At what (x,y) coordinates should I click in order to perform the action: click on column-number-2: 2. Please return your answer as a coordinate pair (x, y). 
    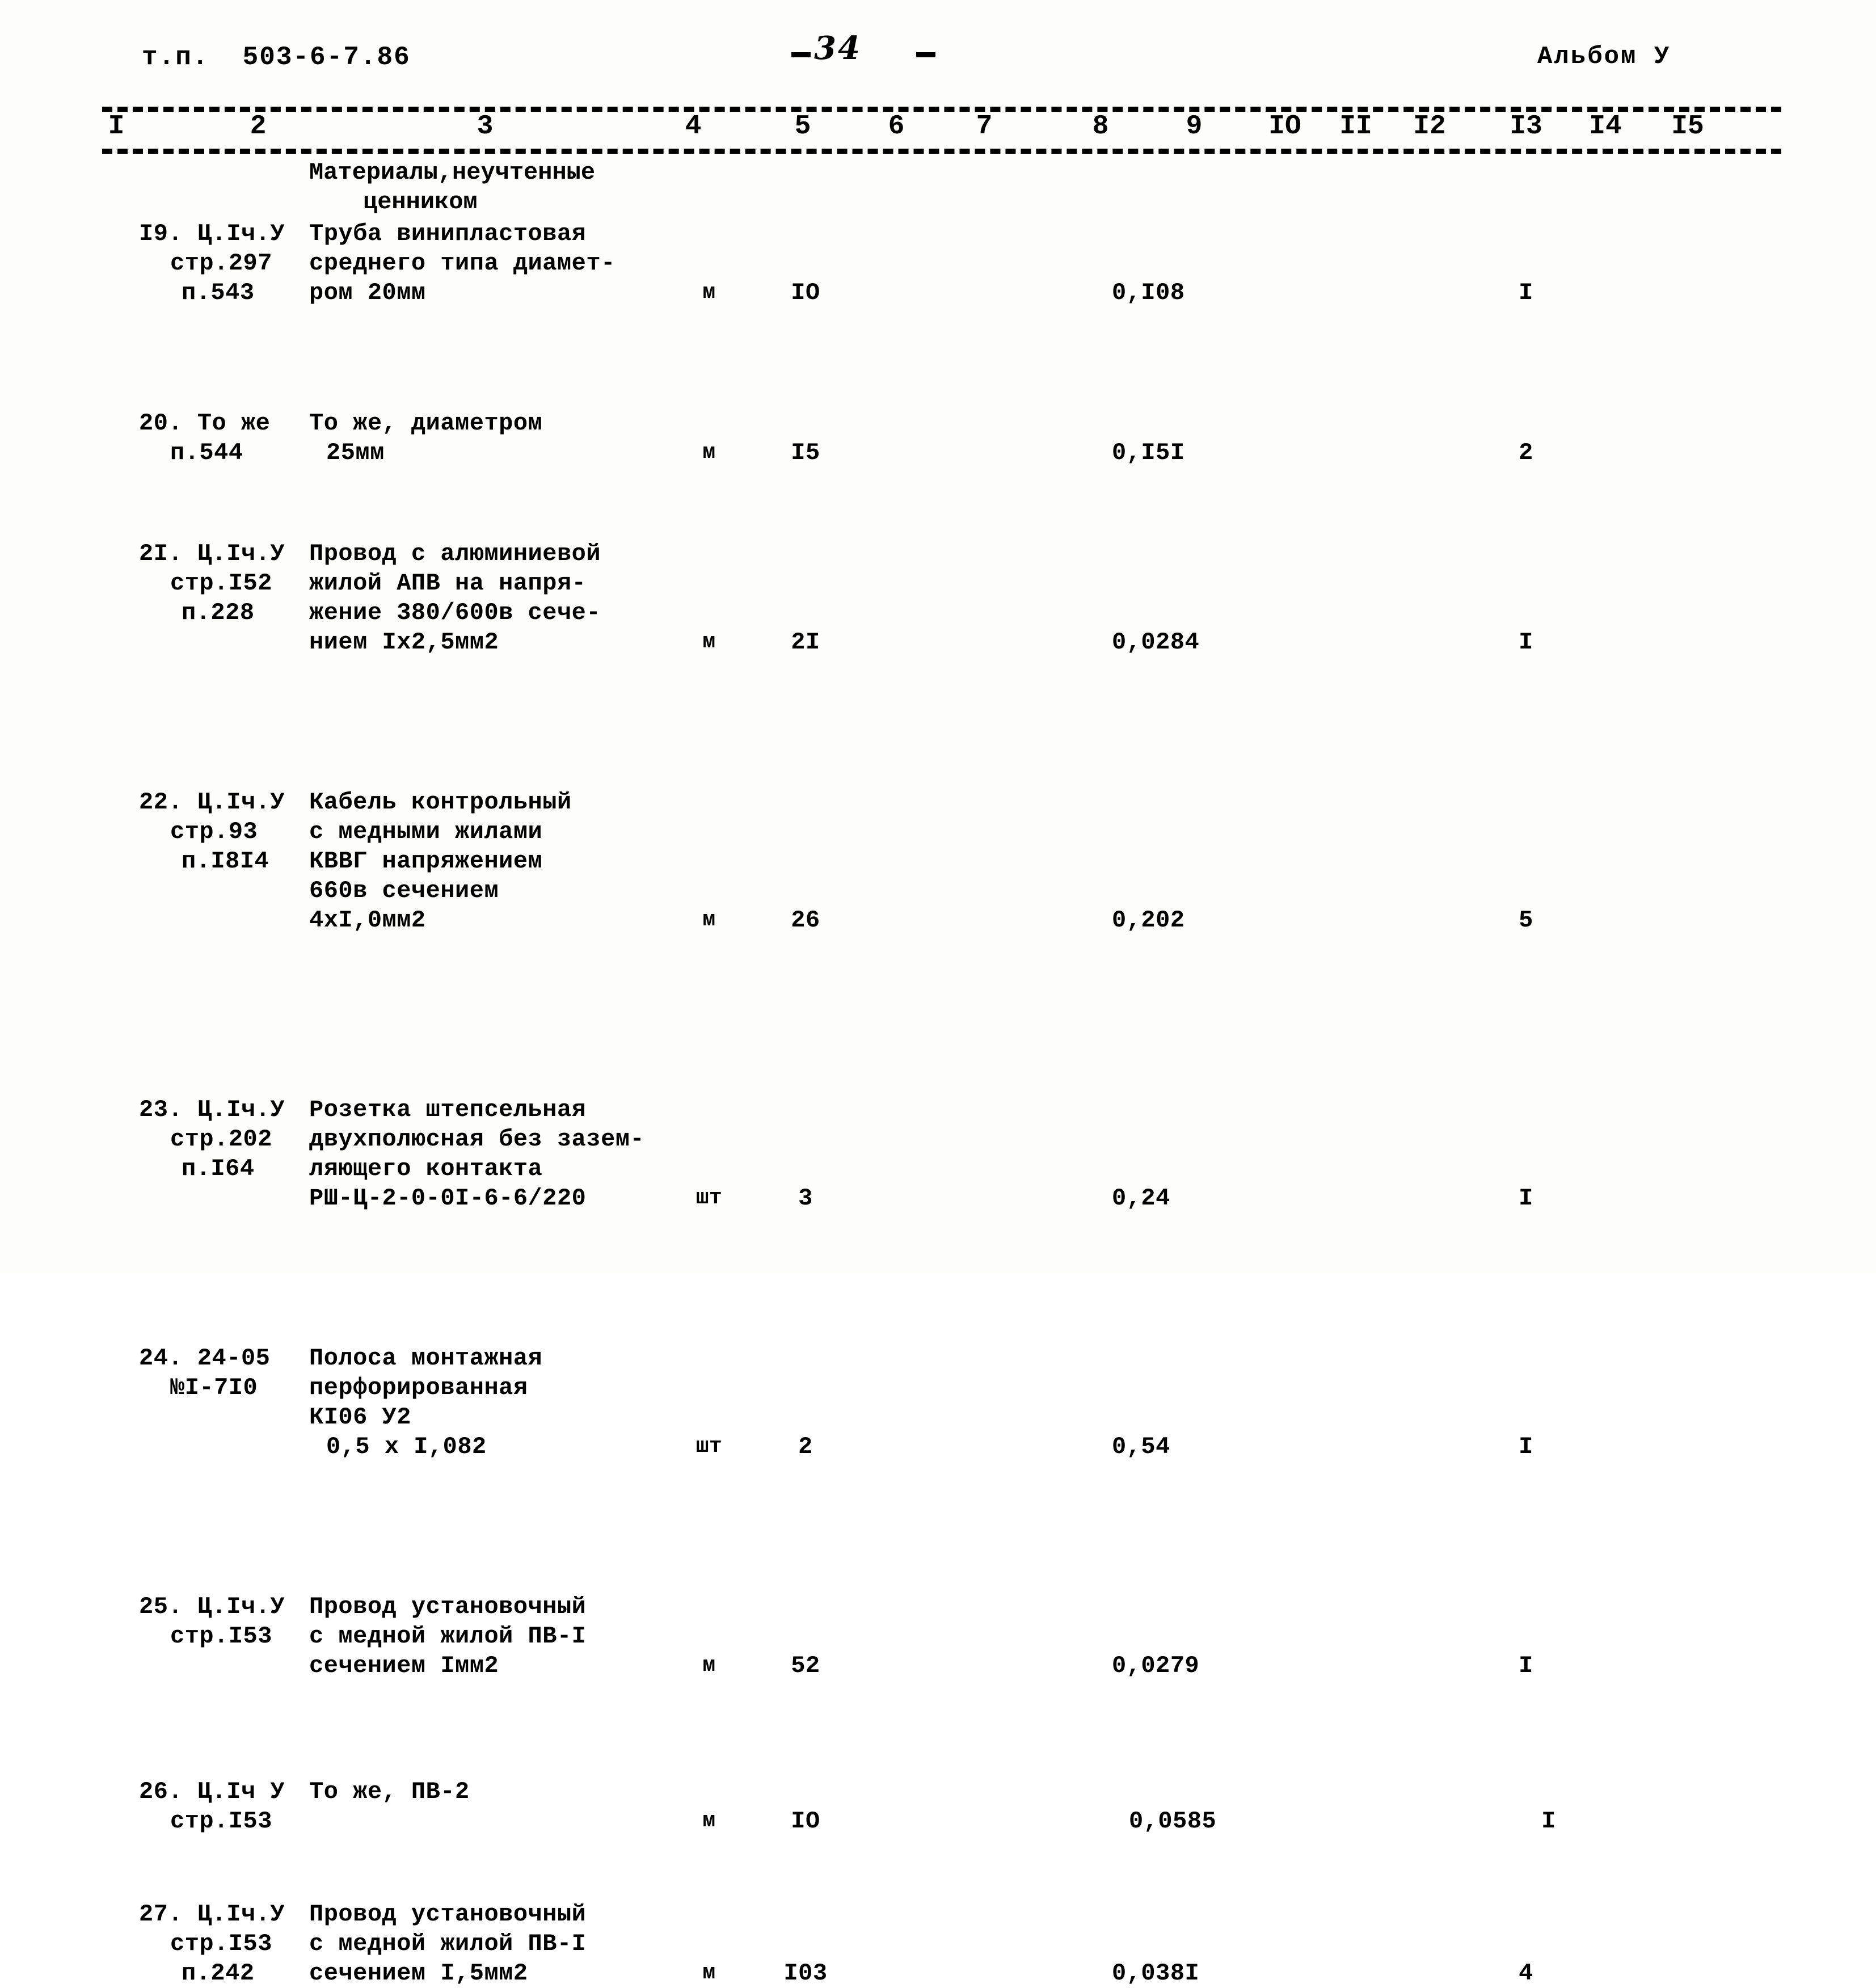
    Looking at the image, I should click on (259, 126).